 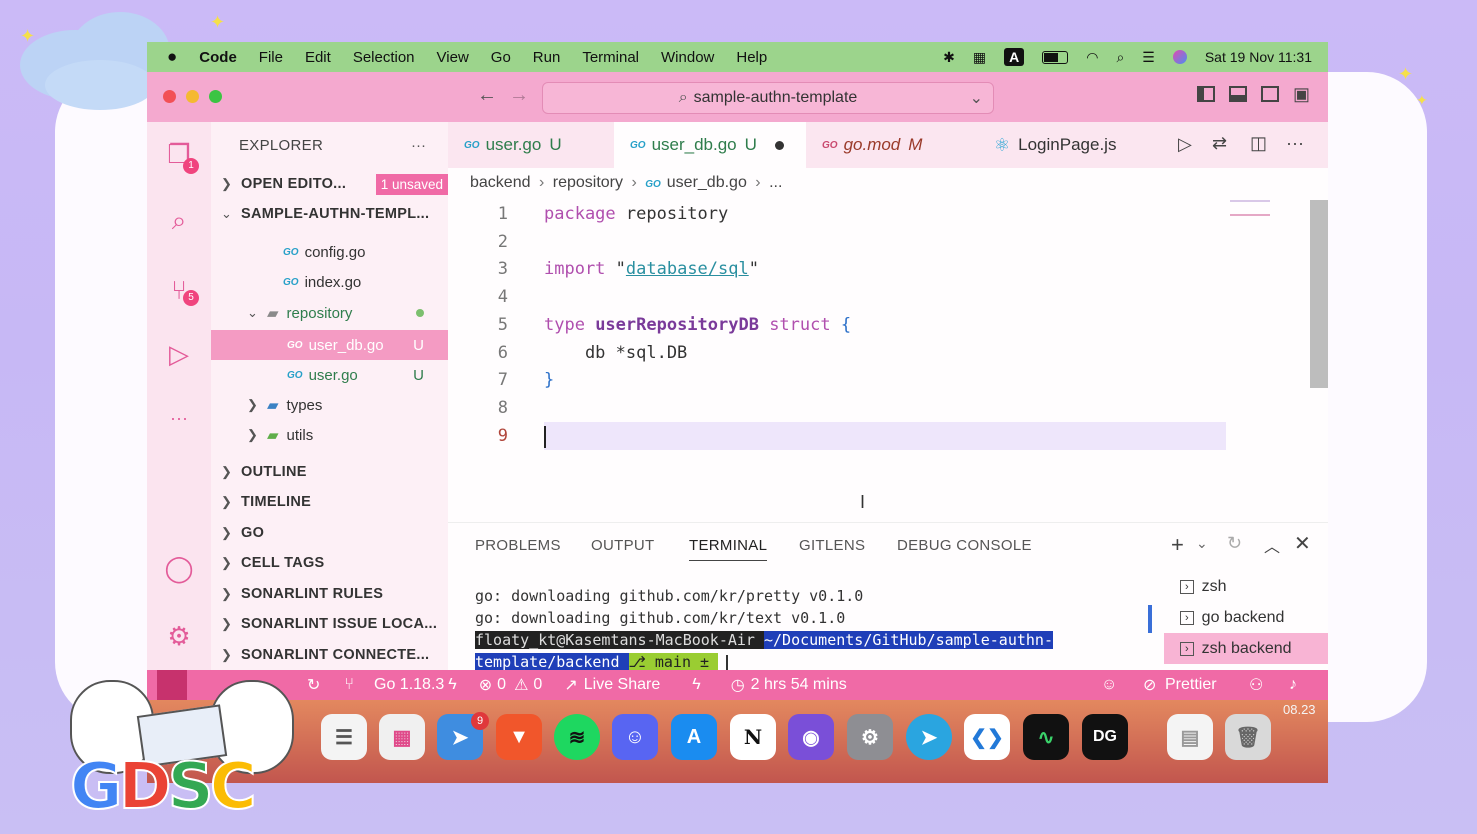 What do you see at coordinates (501, 57) in the screenshot?
I see `menu-go: Go` at bounding box center [501, 57].